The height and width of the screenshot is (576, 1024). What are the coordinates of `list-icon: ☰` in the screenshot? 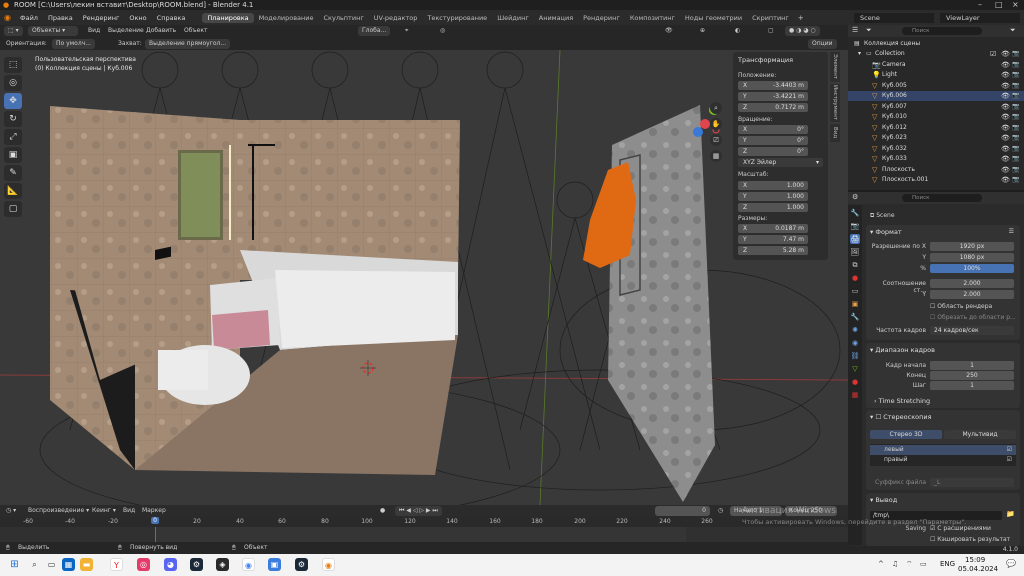 It's located at (1011, 231).